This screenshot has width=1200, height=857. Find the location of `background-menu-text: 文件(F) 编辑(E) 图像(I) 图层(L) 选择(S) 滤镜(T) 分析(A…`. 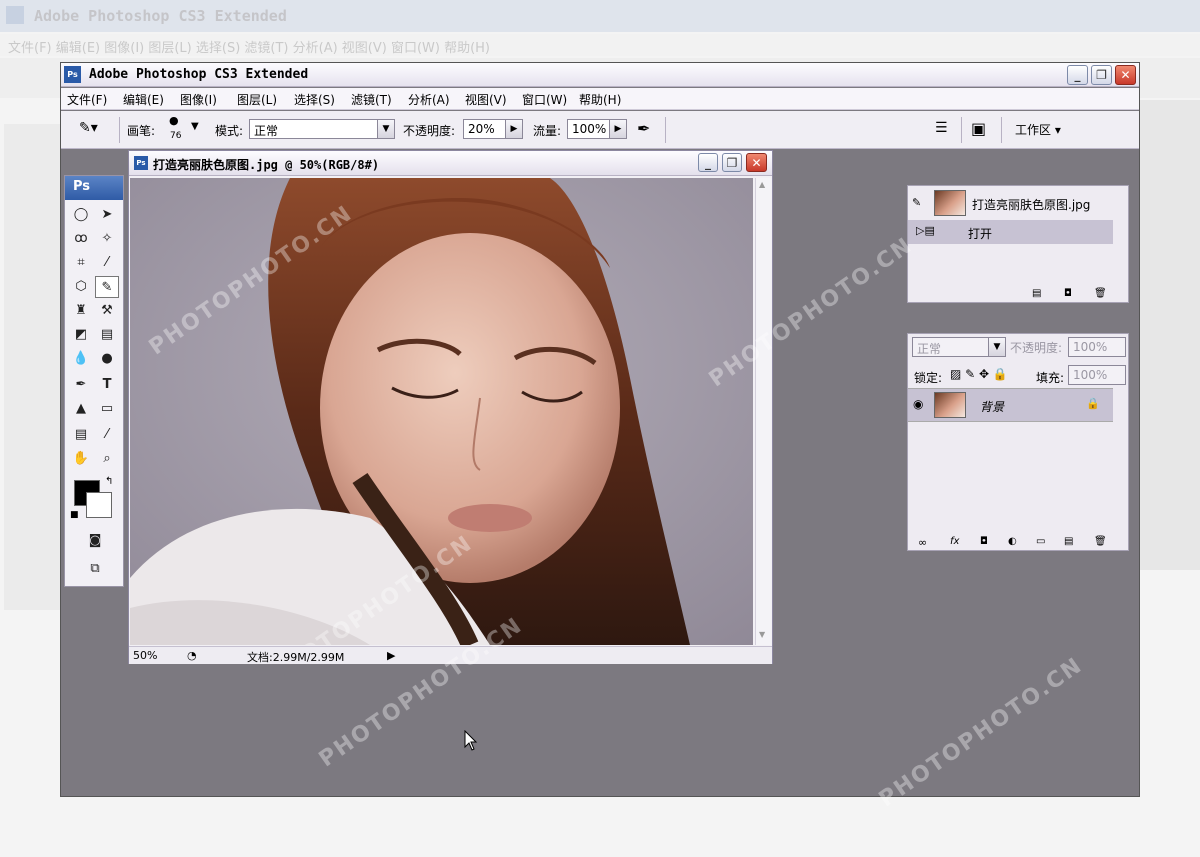

background-menu-text: 文件(F) 编辑(E) 图像(I) 图层(L) 选择(S) 滤镜(T) 分析(A… is located at coordinates (249, 48).